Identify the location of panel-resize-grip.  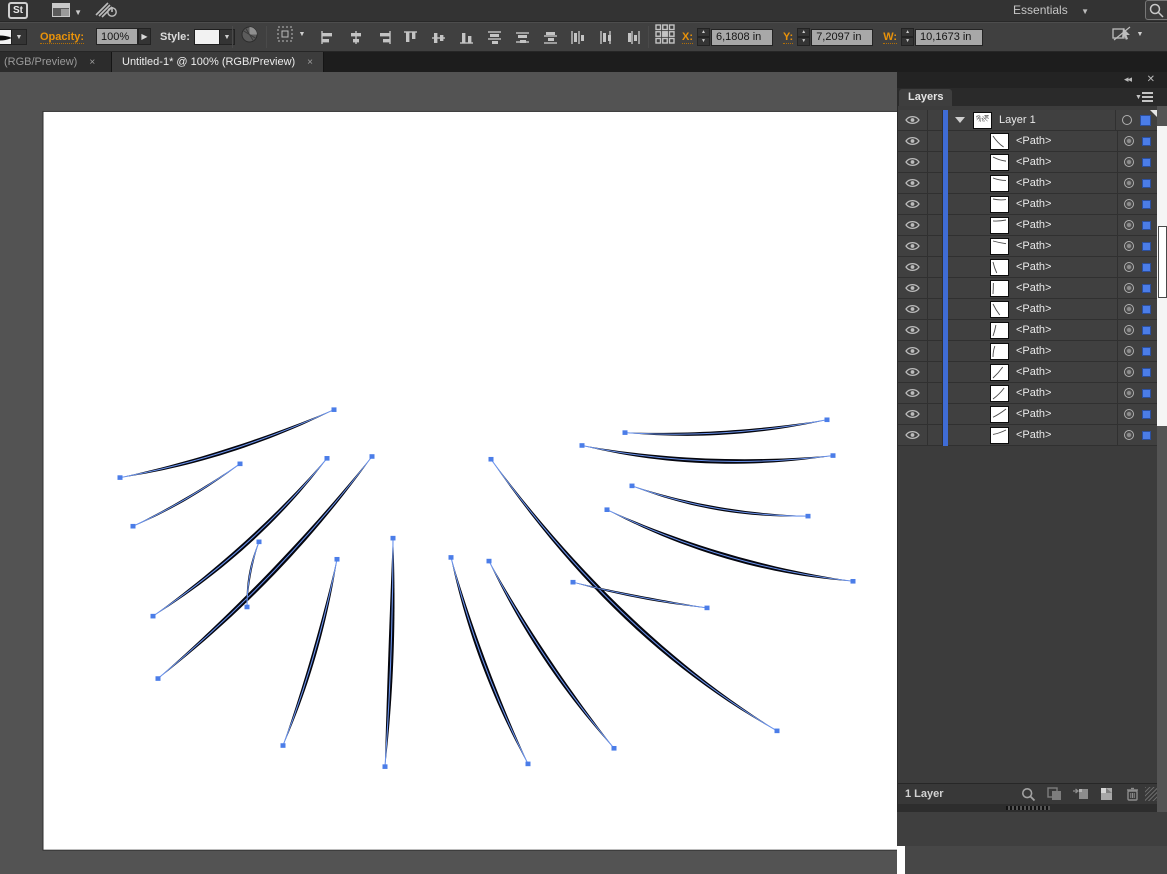
(1151, 794).